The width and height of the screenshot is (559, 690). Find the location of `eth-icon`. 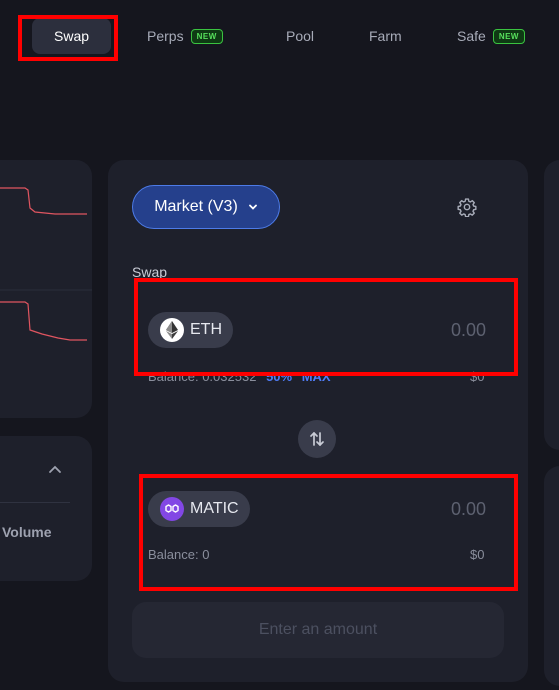

eth-icon is located at coordinates (172, 330).